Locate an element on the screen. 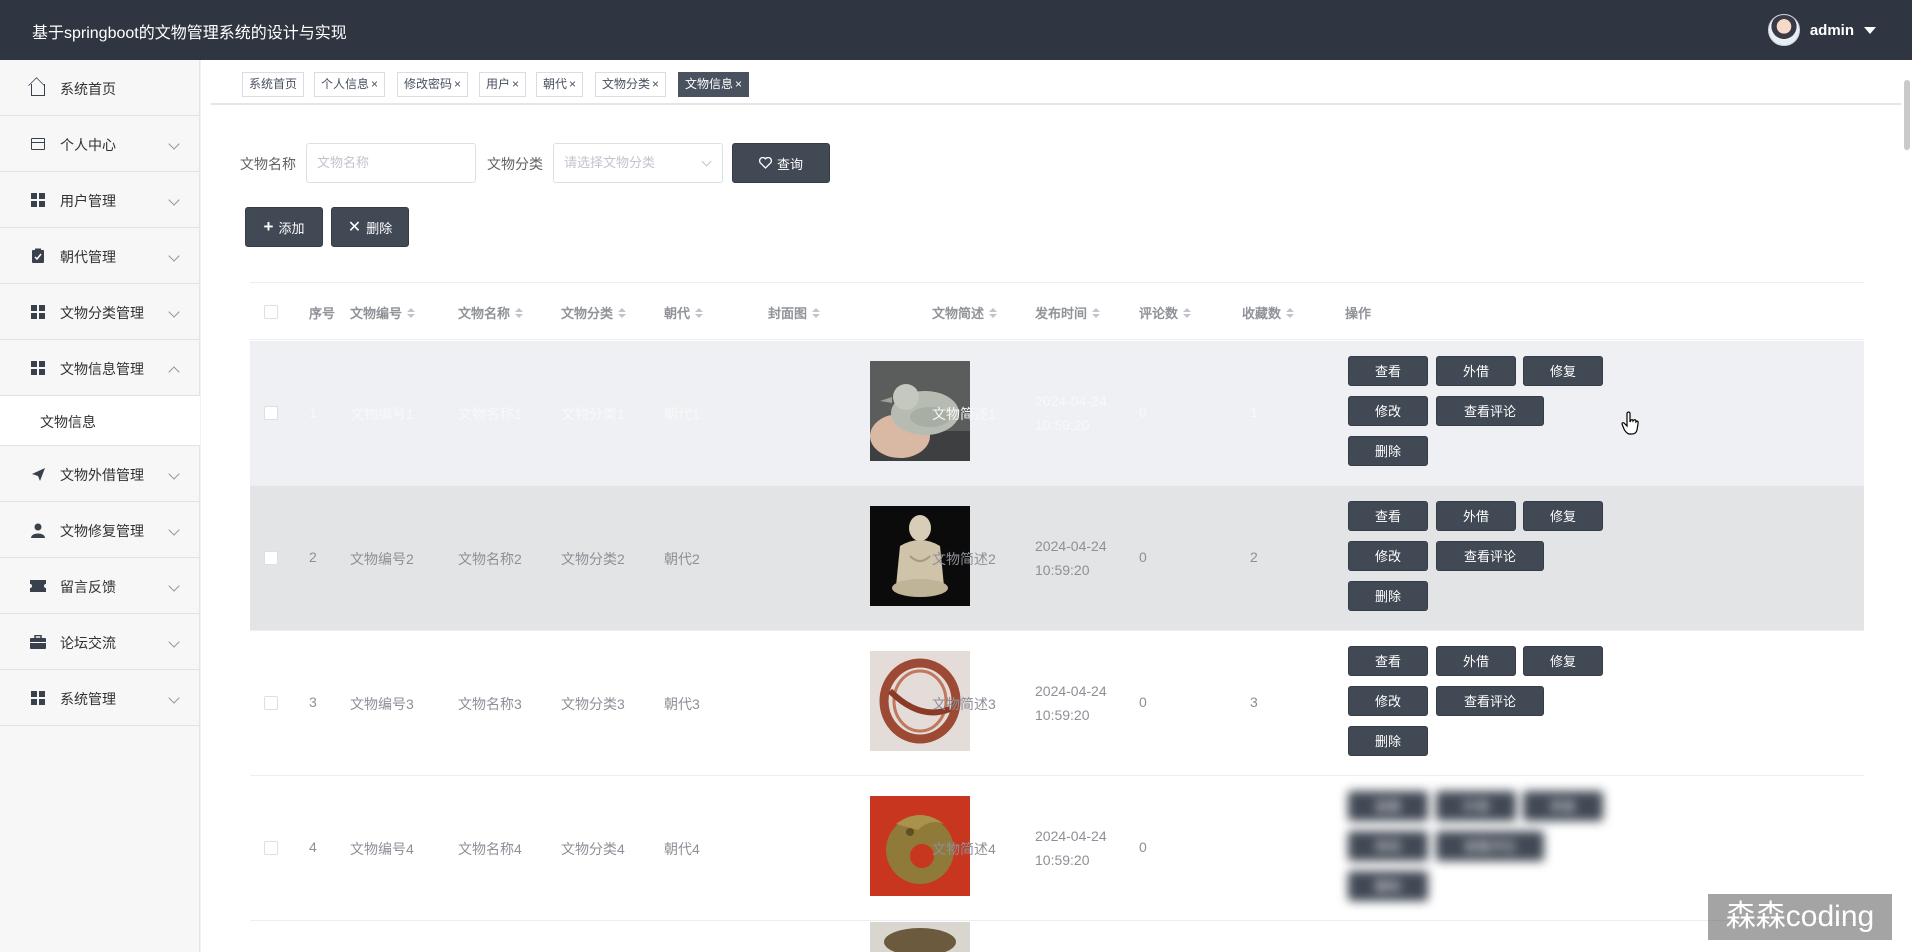 The height and width of the screenshot is (952, 1912). tab-users: 用户 × is located at coordinates (503, 84).